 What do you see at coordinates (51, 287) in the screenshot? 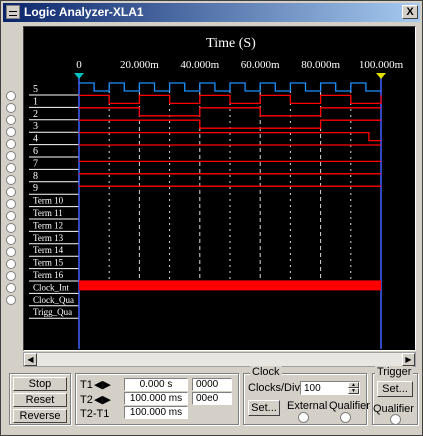
I see `channel-label: Clock_Int` at bounding box center [51, 287].